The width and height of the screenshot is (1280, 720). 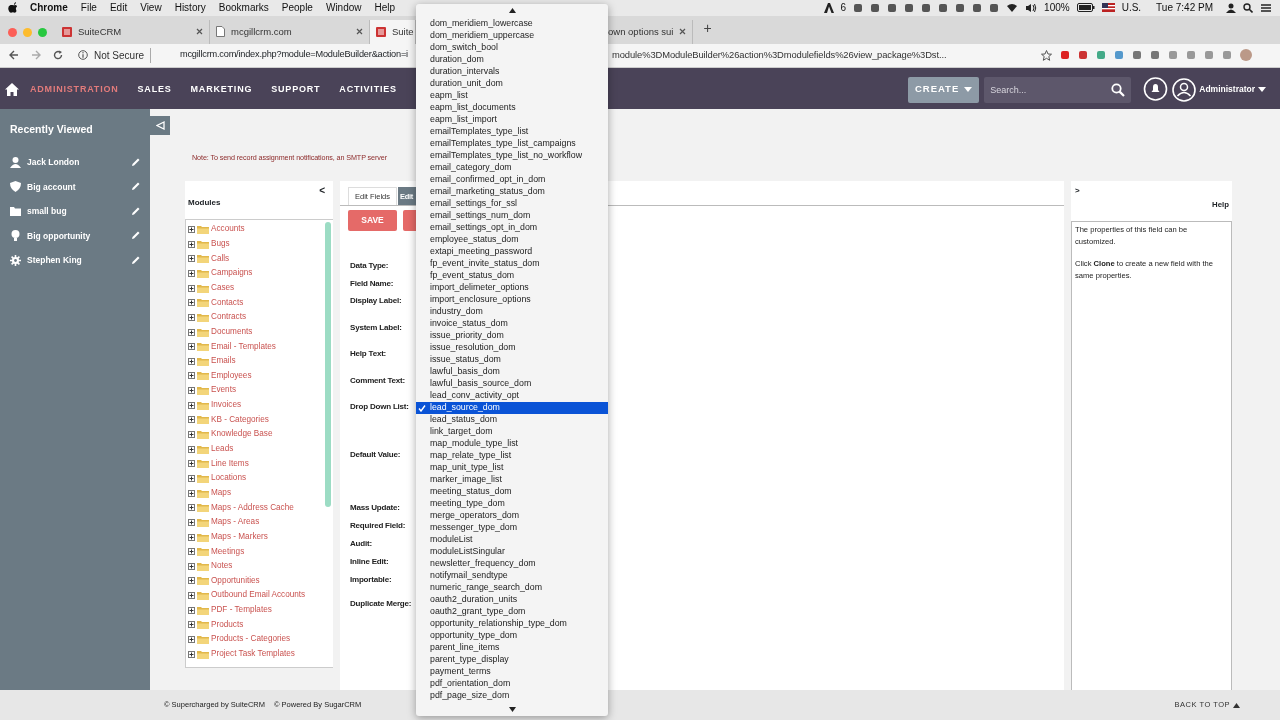 What do you see at coordinates (512, 600) in the screenshot?
I see `dropdown-option: oauth2_duration_units` at bounding box center [512, 600].